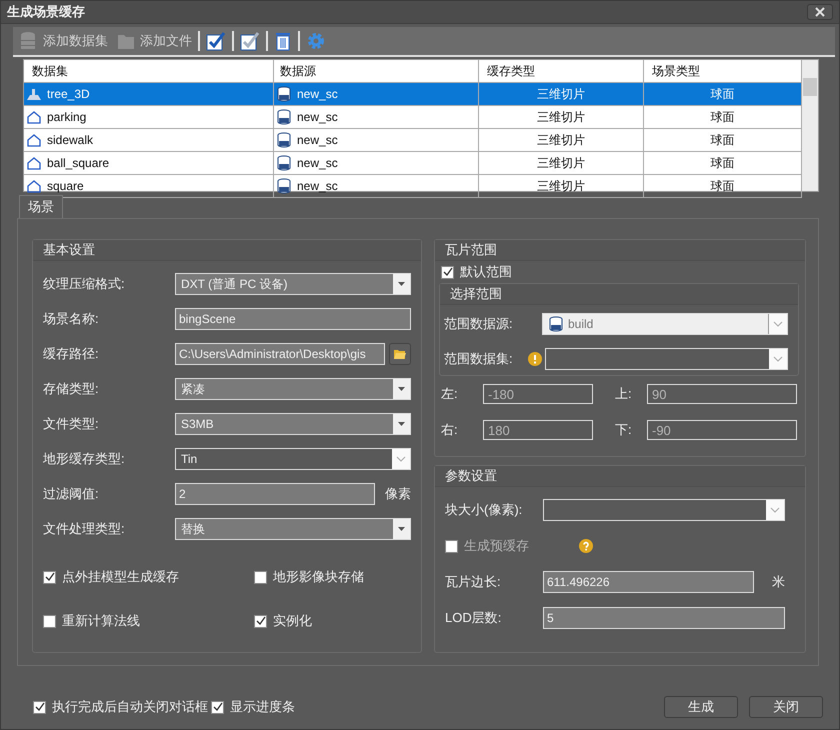  I want to click on field-label: 纹理压缩格式:, so click(84, 284).